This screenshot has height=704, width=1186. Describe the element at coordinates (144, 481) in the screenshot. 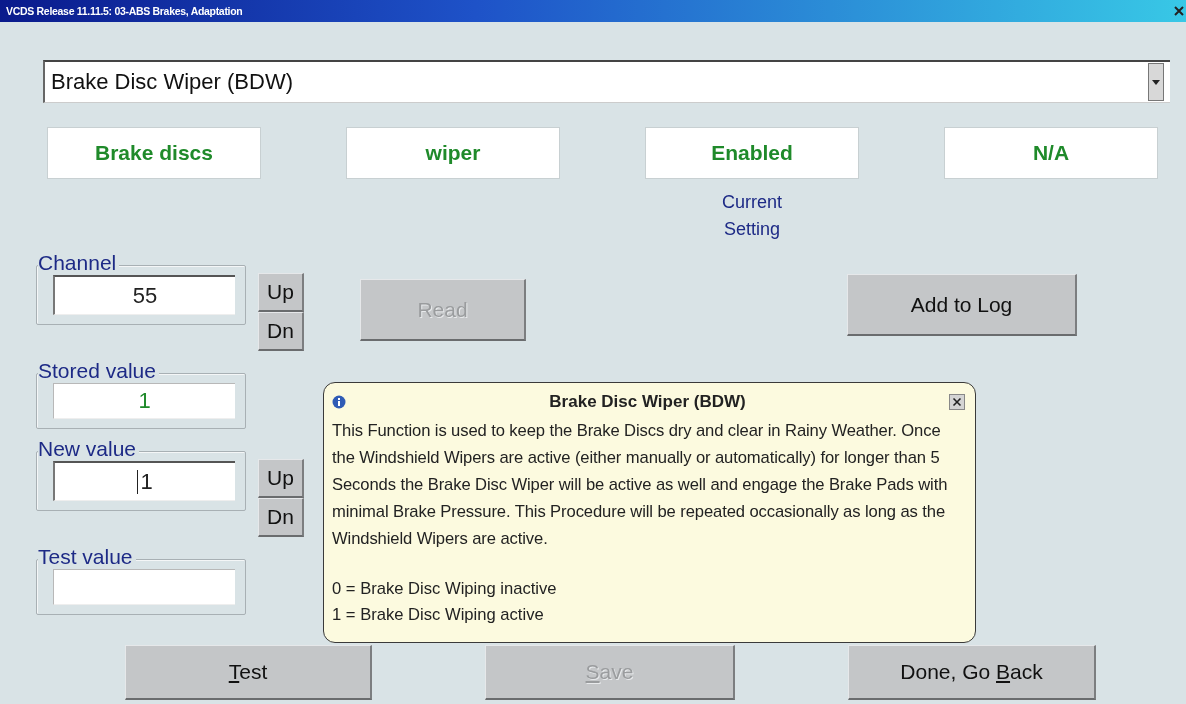

I see `input-field: 1` at that location.